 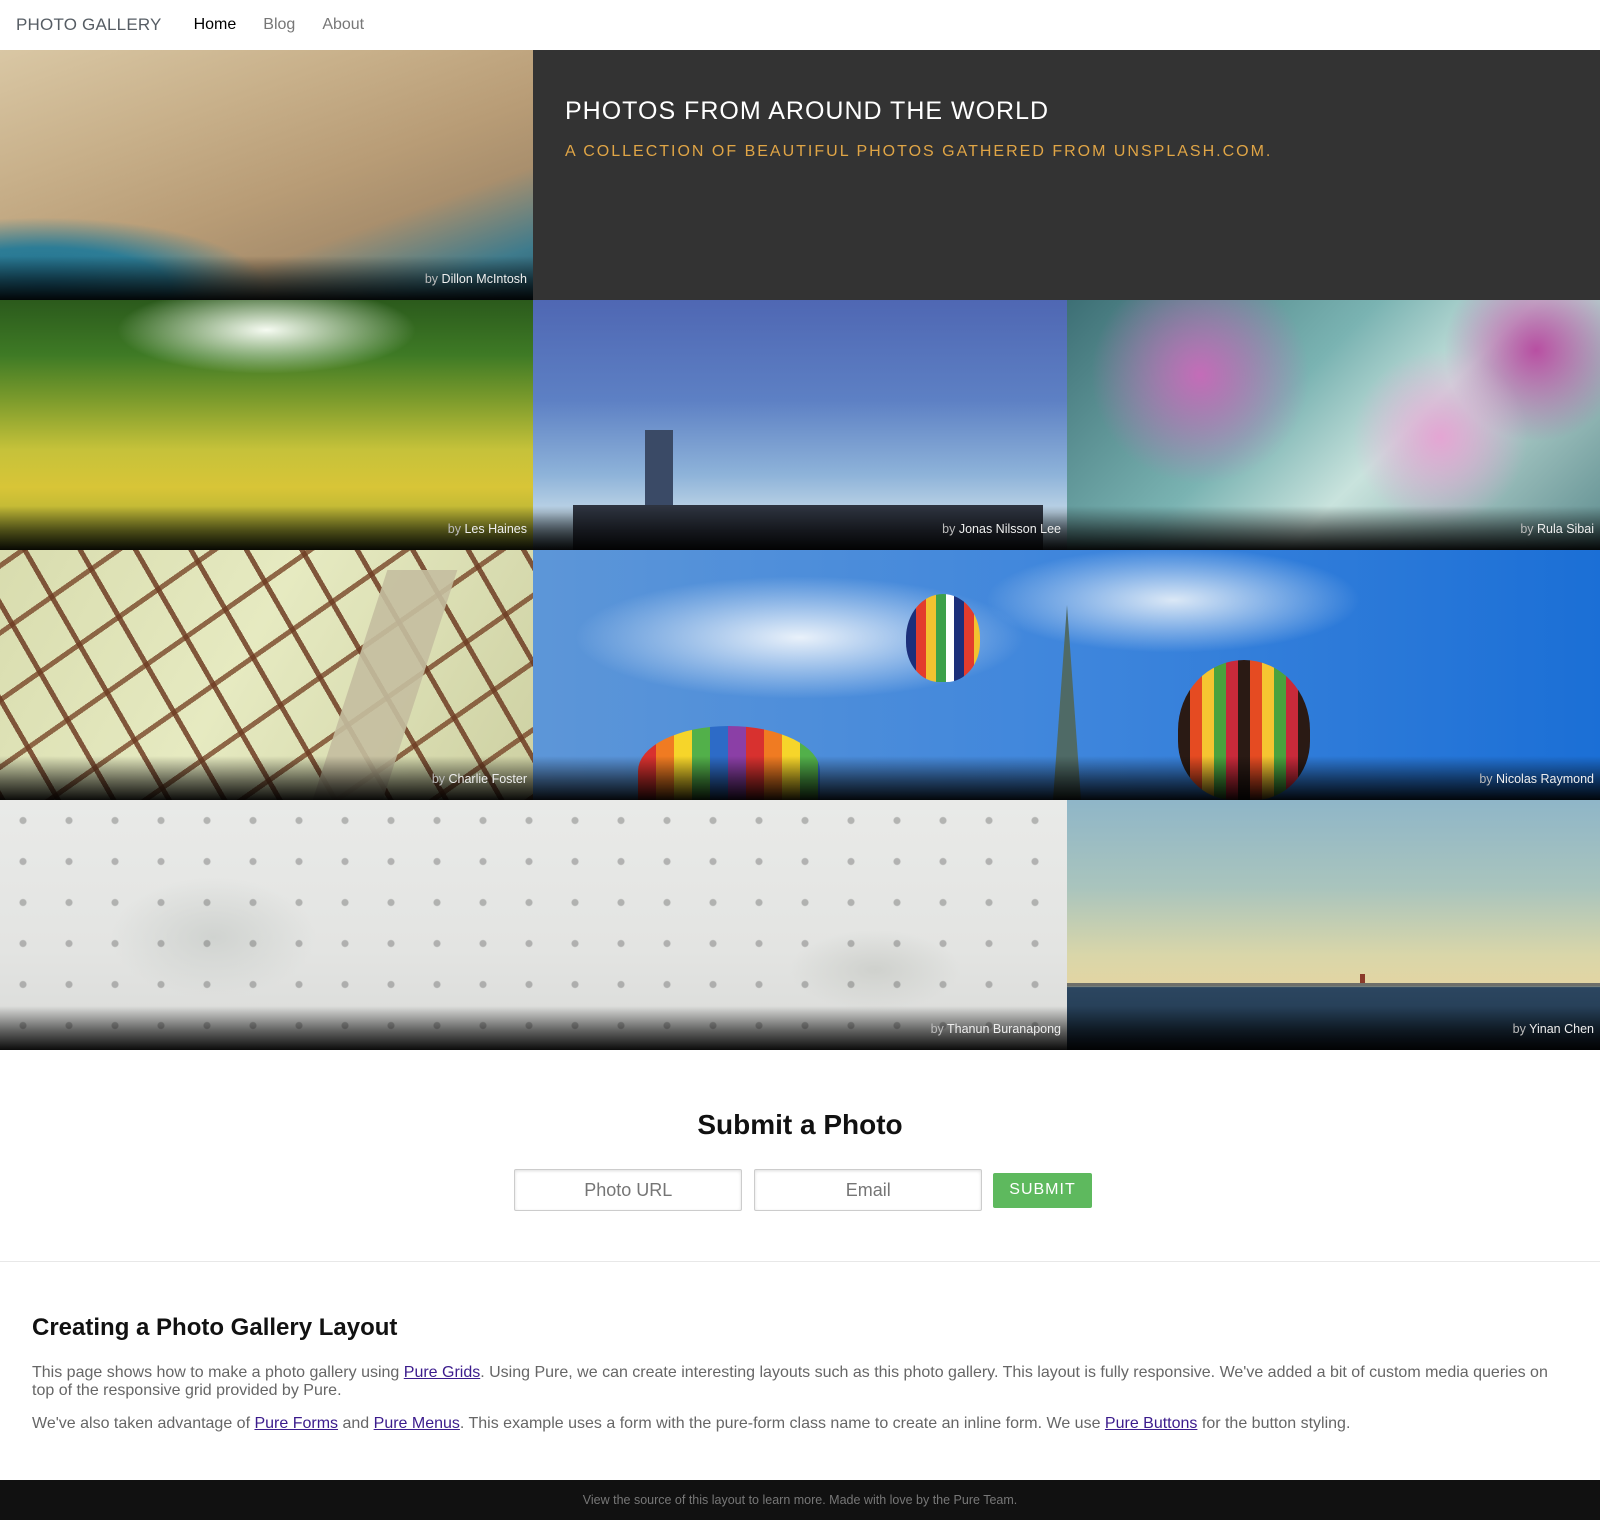 I want to click on photo-author: Nicolas Raymond, so click(x=1545, y=779).